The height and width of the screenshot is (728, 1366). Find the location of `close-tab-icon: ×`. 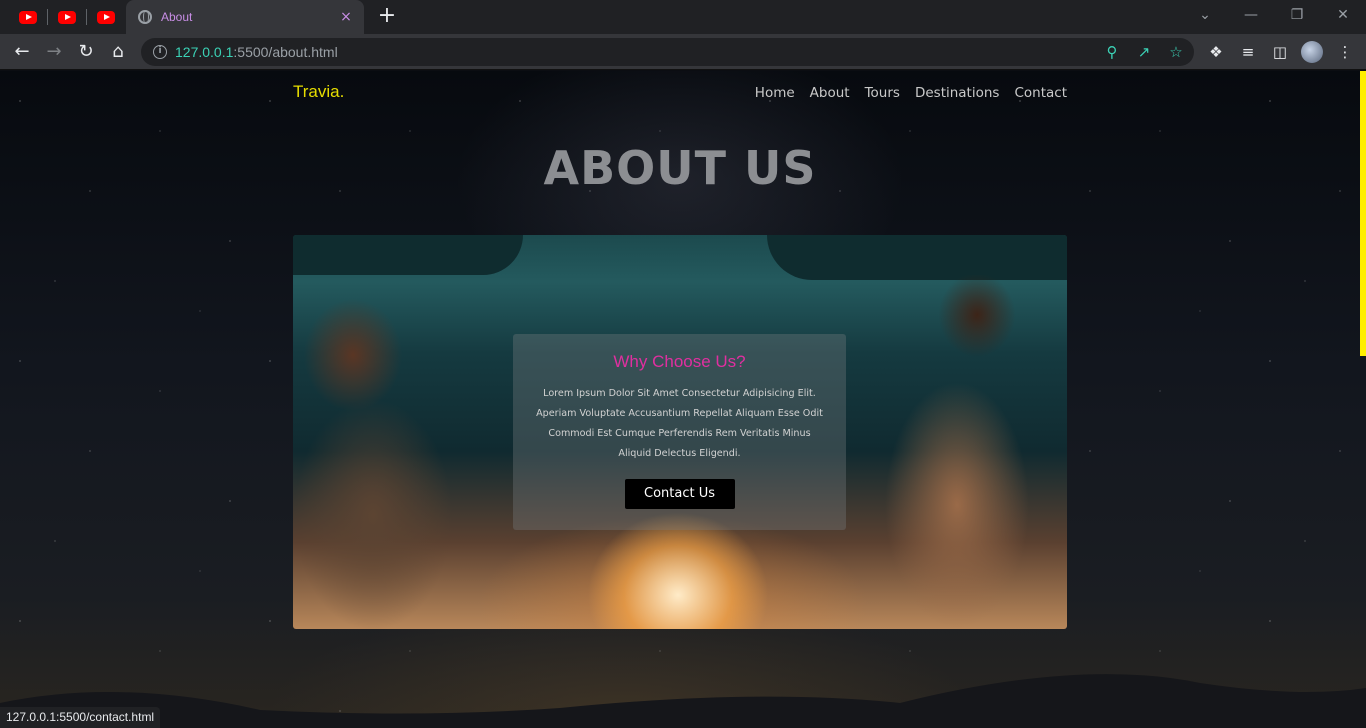

close-tab-icon: × is located at coordinates (346, 17).